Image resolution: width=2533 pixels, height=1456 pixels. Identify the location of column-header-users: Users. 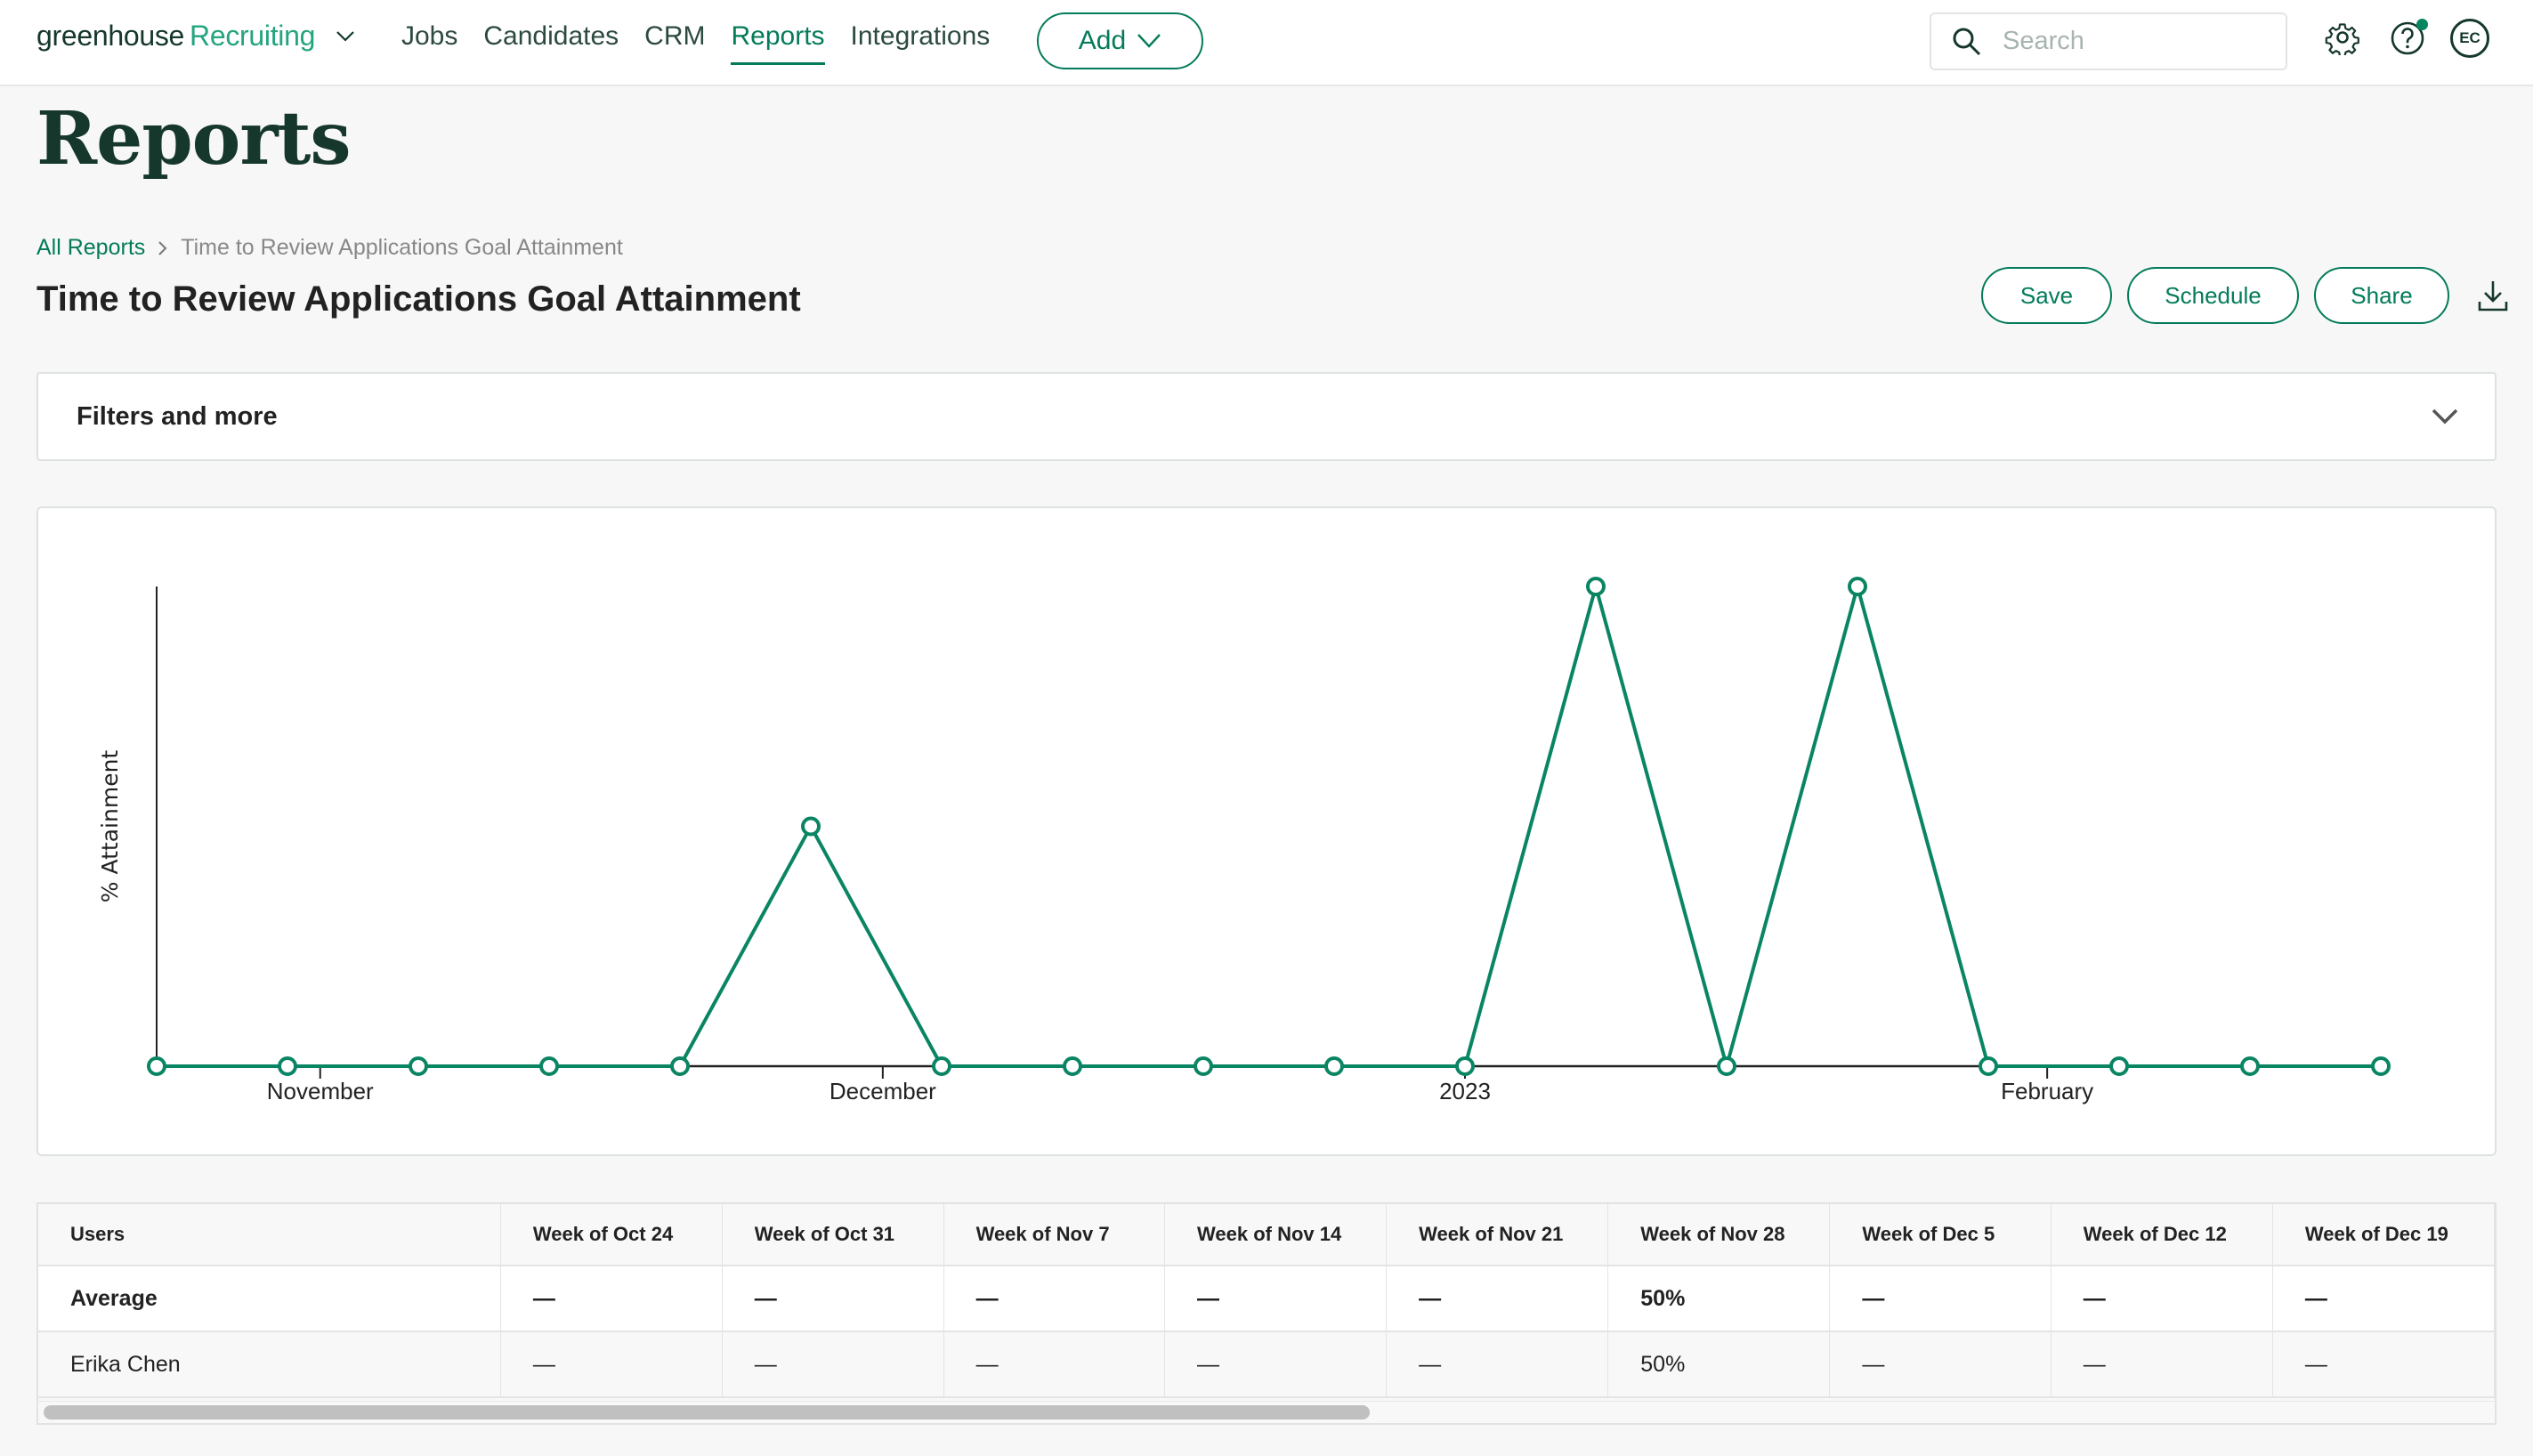
(269, 1235).